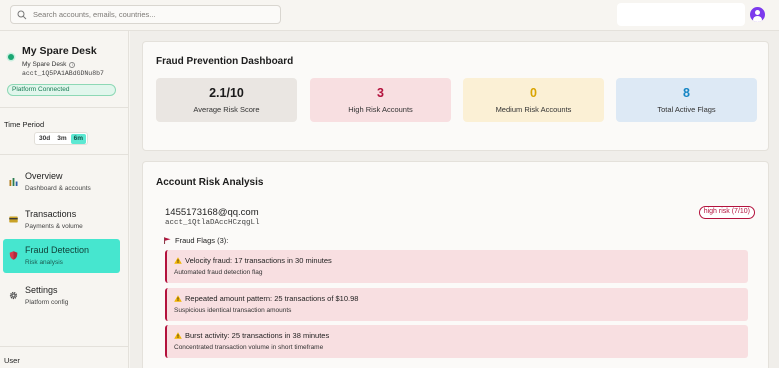 The image size is (779, 368). I want to click on credit-card-icon, so click(13, 219).